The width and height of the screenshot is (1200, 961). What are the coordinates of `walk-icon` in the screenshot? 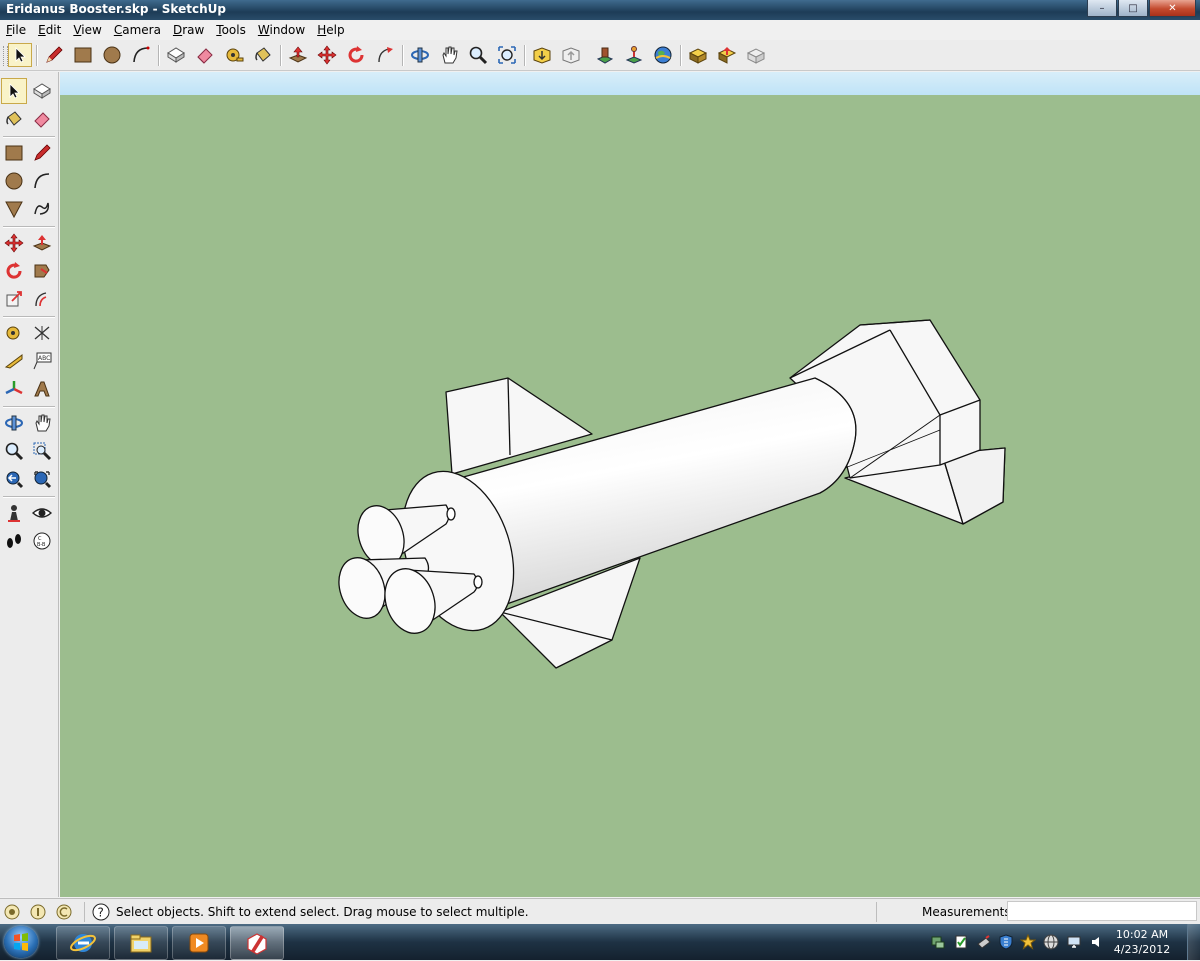 It's located at (14, 541).